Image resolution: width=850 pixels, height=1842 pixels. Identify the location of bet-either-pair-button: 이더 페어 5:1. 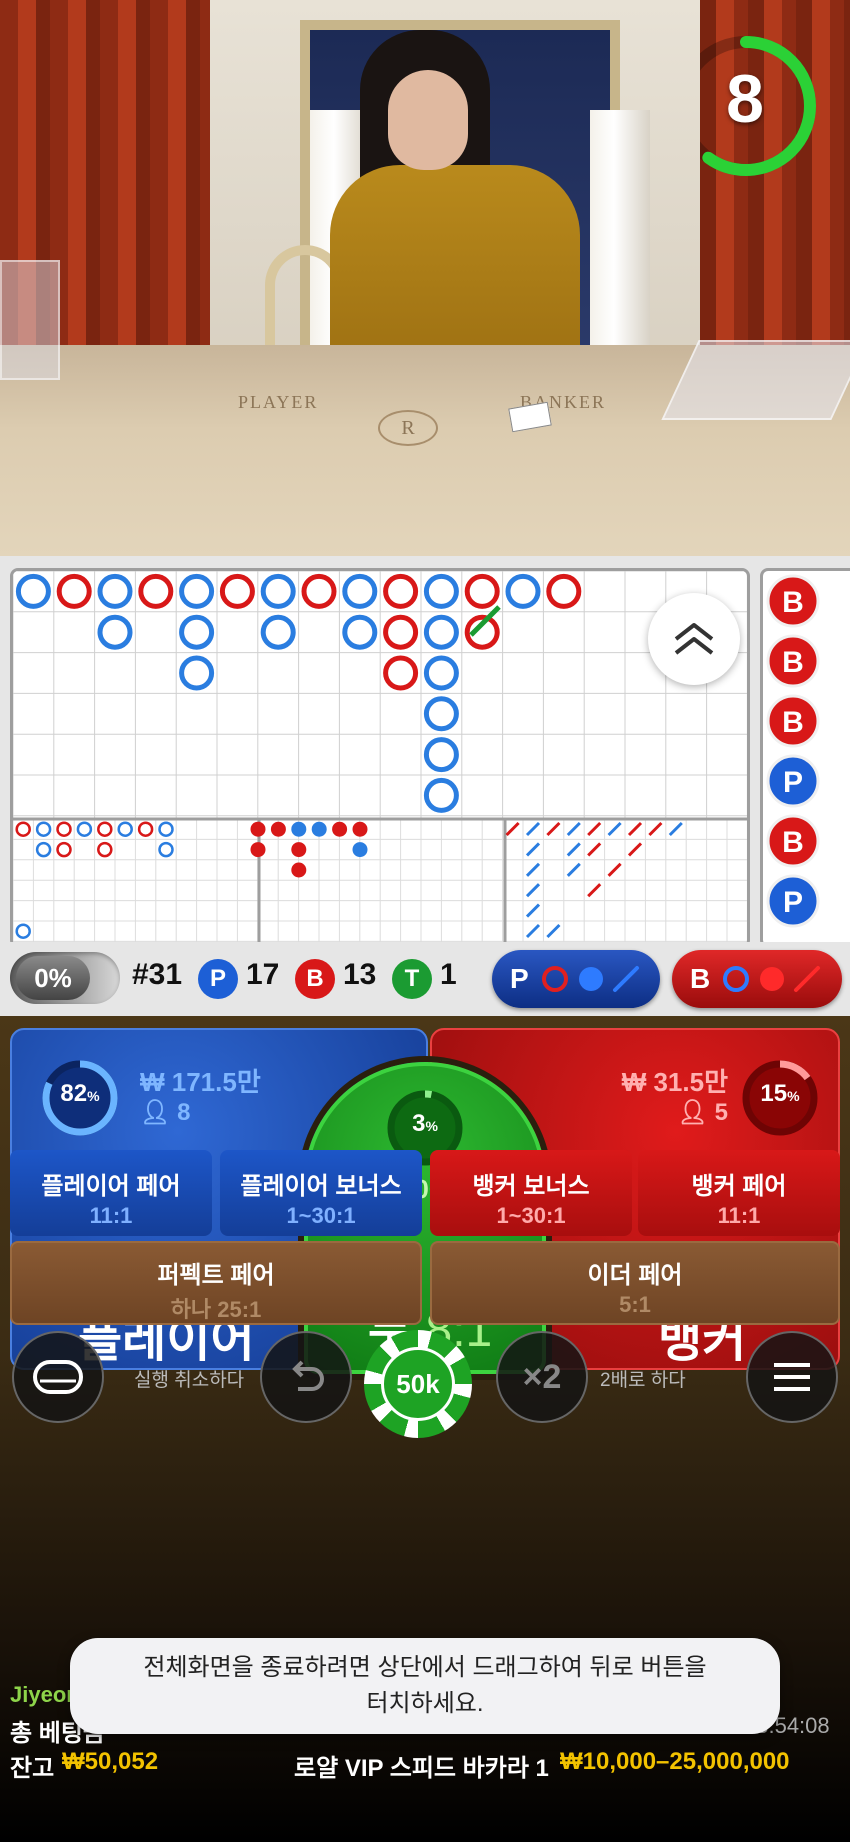
(635, 1283).